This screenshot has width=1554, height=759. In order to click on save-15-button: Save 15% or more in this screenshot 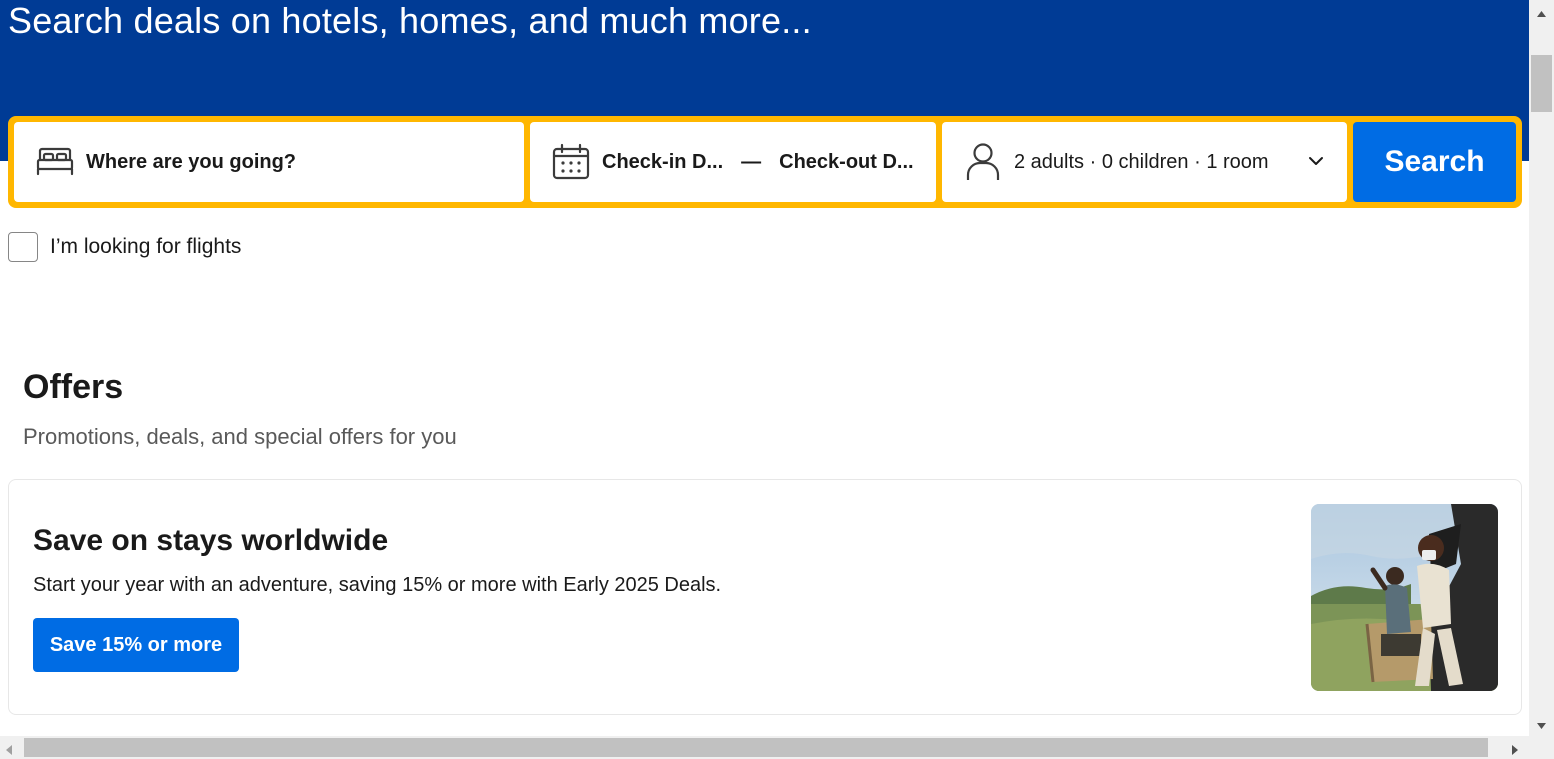, I will do `click(136, 645)`.